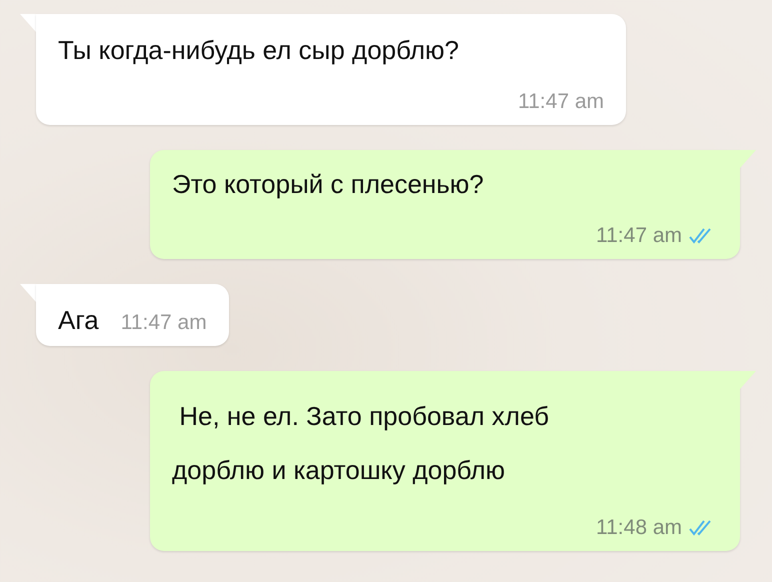 Image resolution: width=772 pixels, height=582 pixels. I want to click on message-text: Ага, so click(78, 320).